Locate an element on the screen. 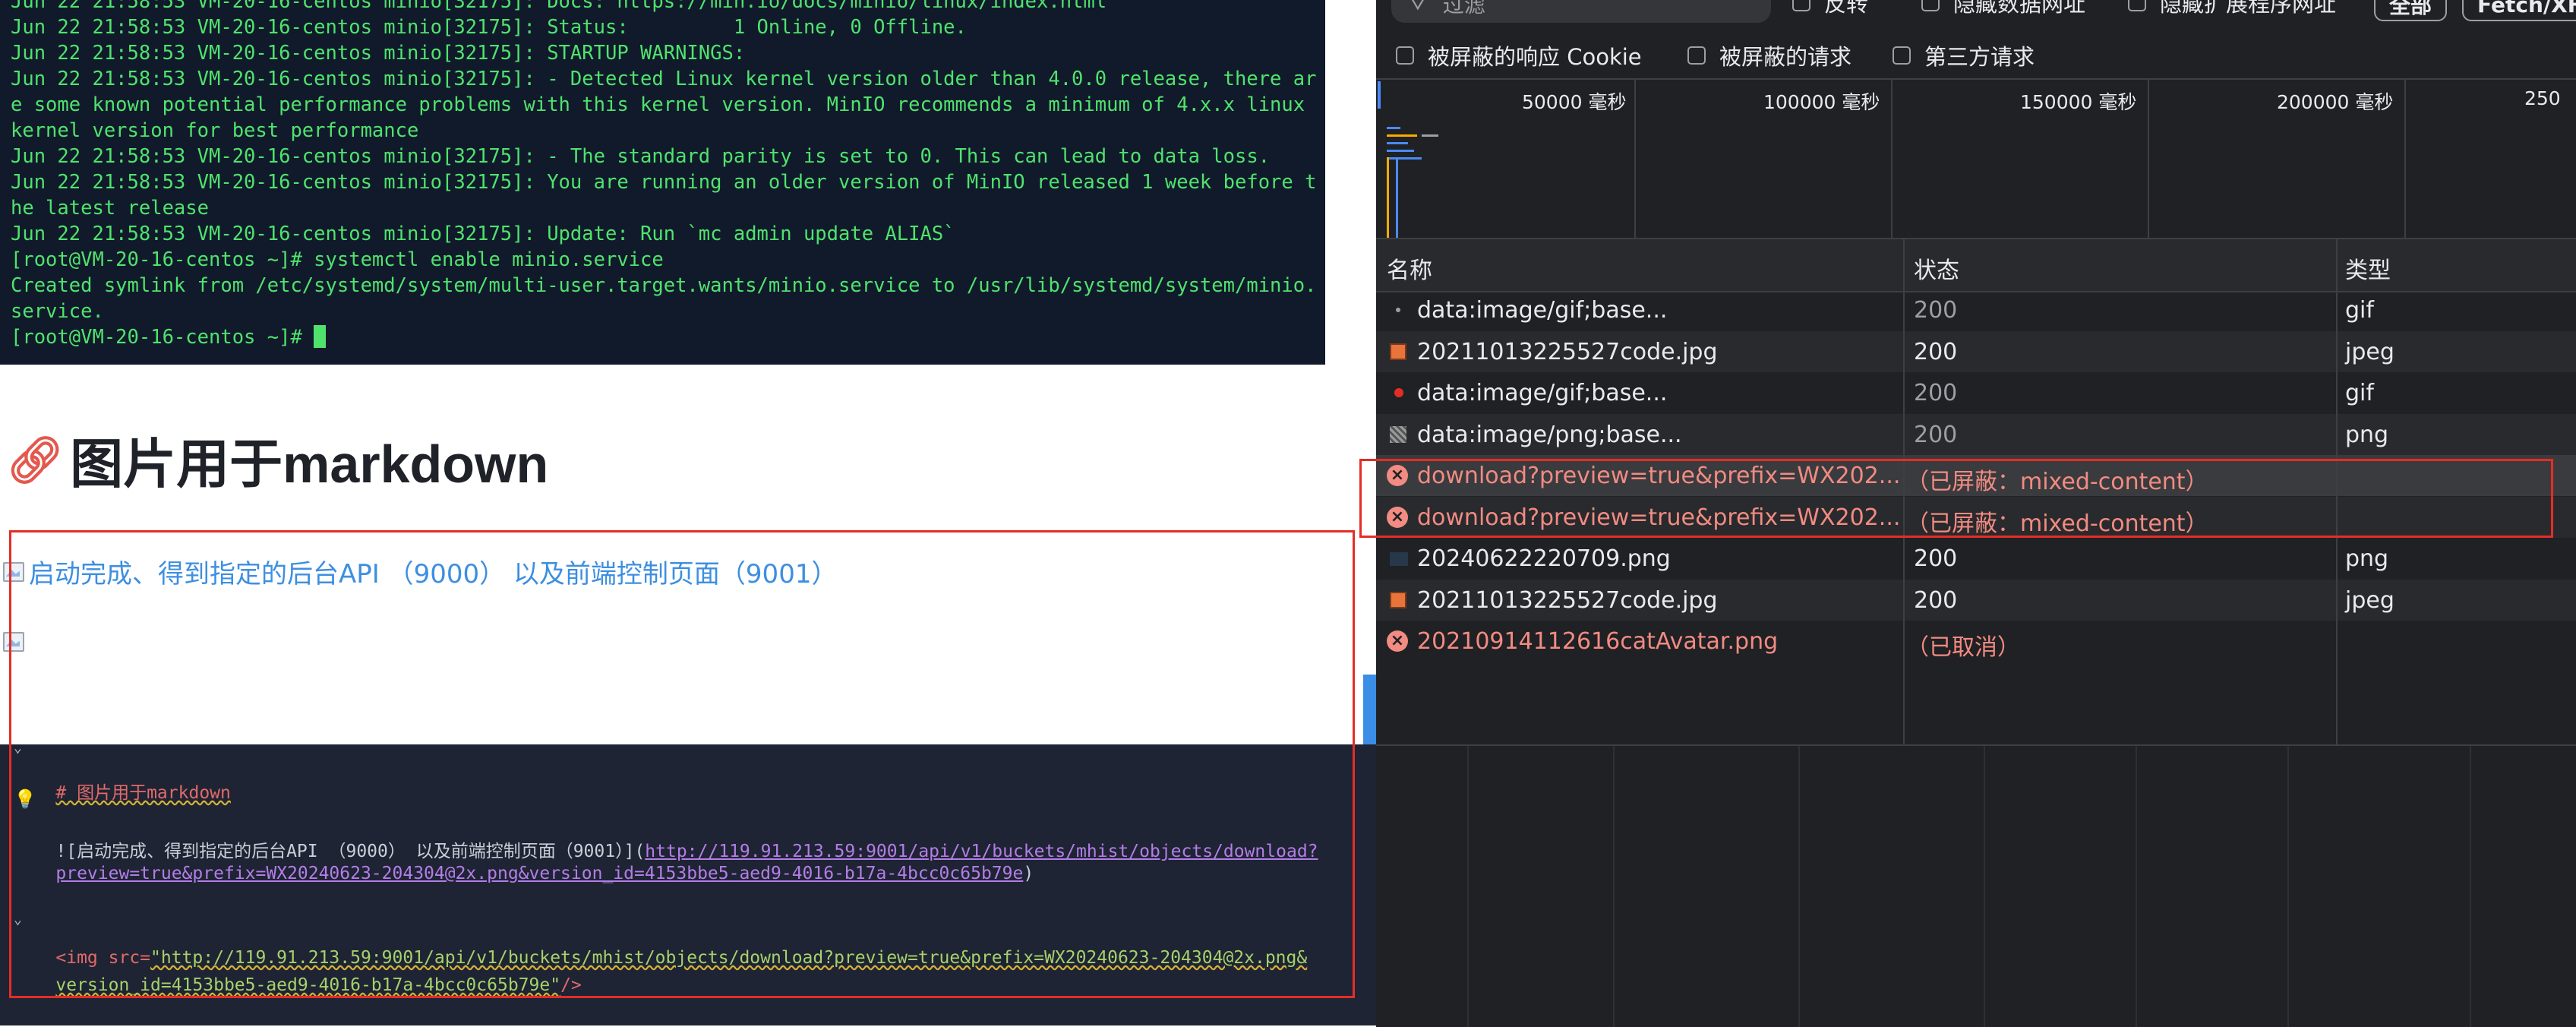  column-header-type: 类型 is located at coordinates (2368, 268).